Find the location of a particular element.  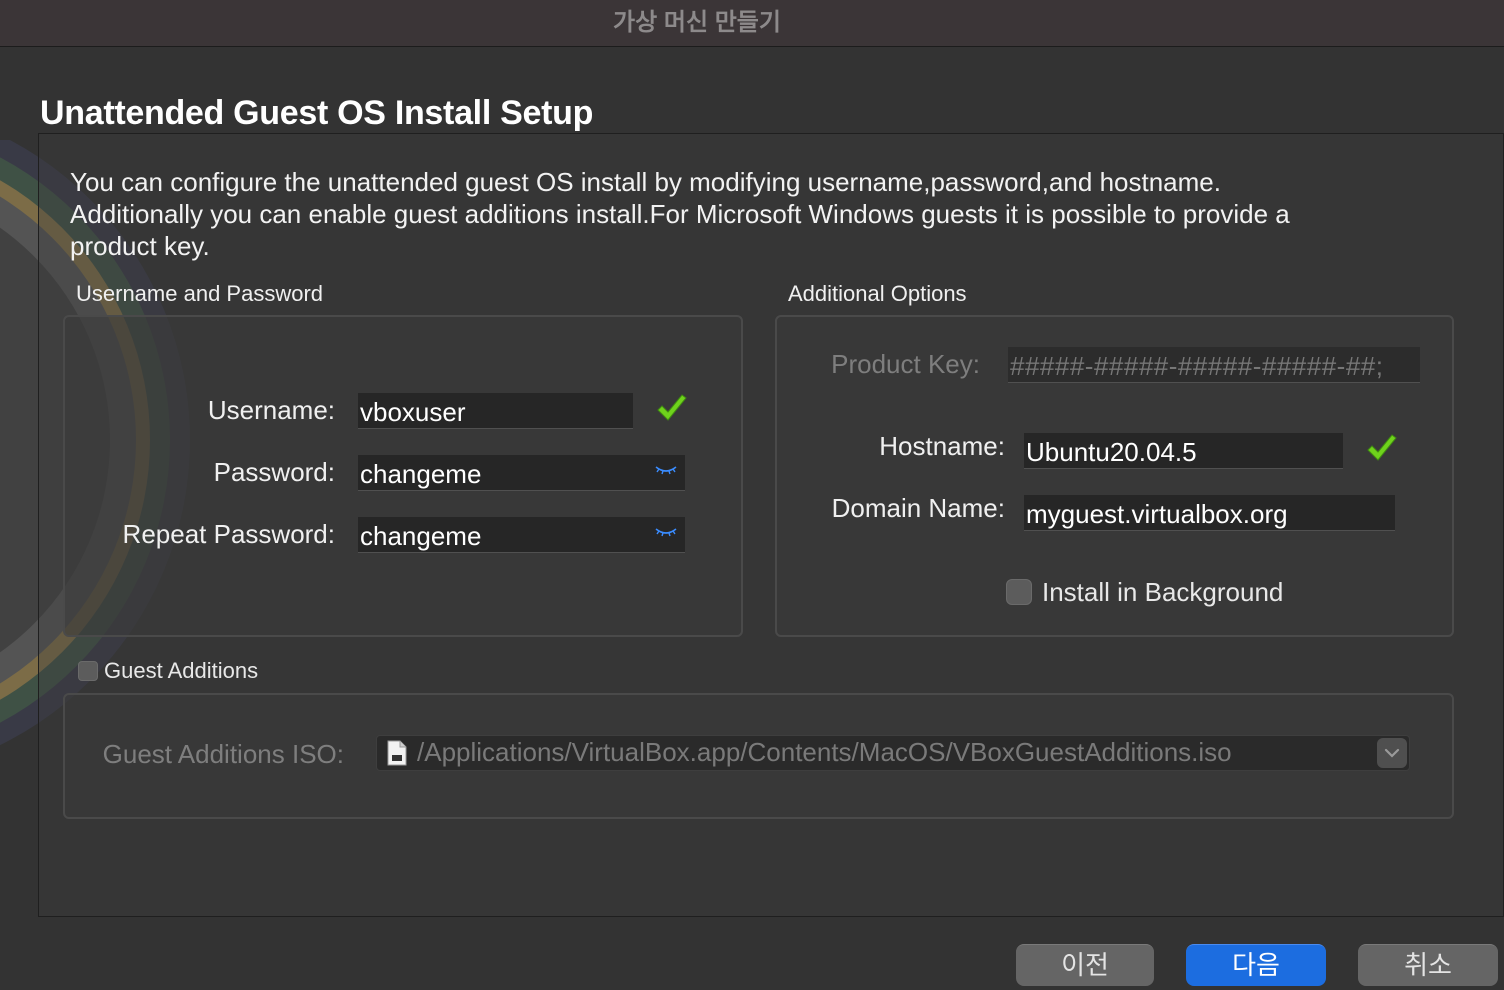

page-heading: Unattended Guest OS Install Setup is located at coordinates (317, 113).